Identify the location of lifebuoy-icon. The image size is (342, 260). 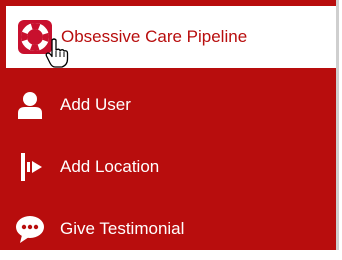
(35, 37).